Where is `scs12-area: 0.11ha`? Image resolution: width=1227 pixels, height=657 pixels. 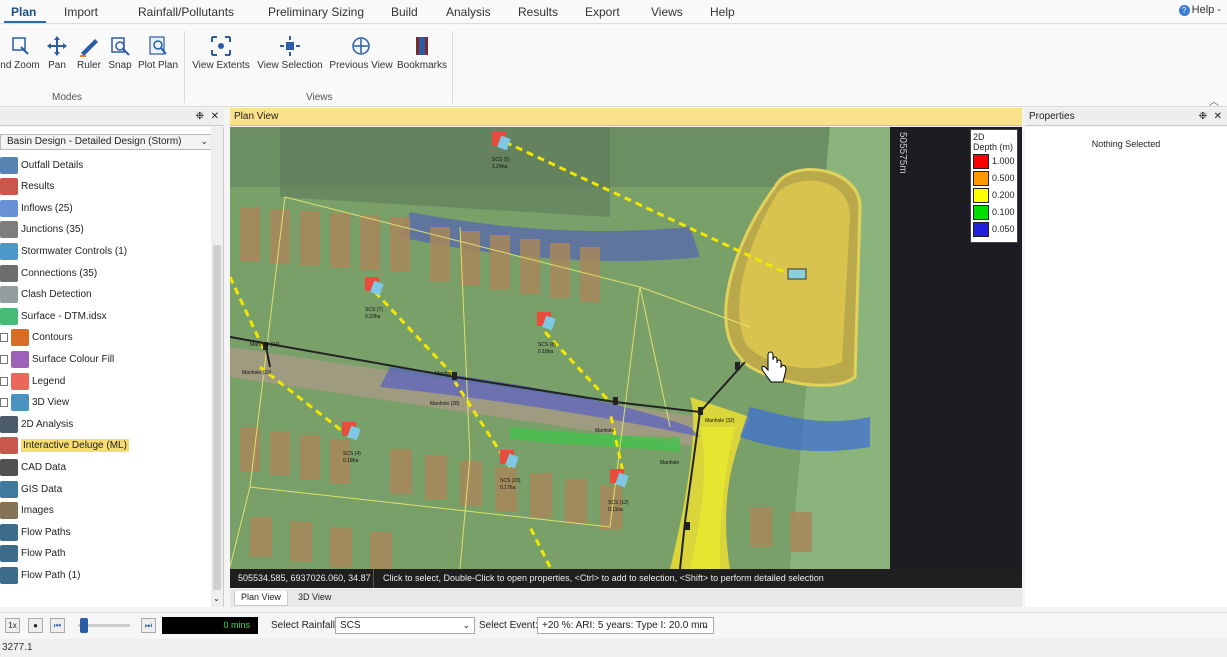
scs12-area: 0.11ha is located at coordinates (615, 510).